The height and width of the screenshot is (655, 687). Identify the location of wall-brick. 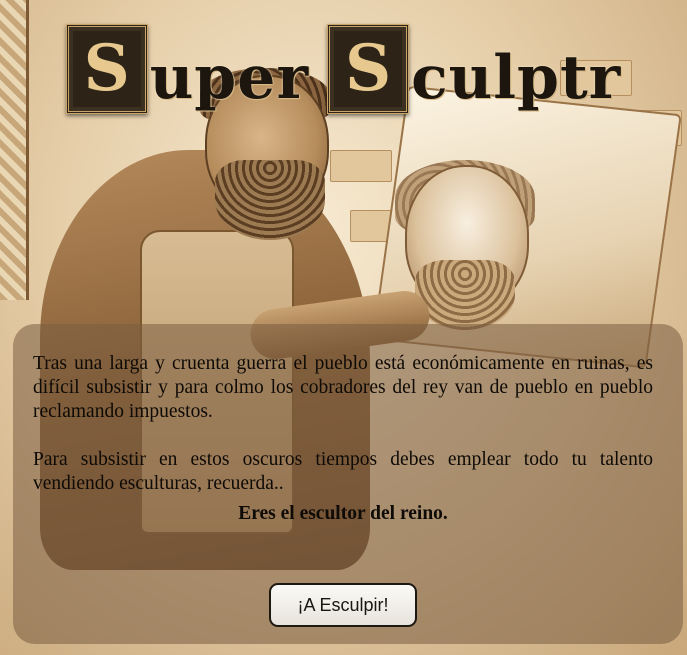
(361, 166).